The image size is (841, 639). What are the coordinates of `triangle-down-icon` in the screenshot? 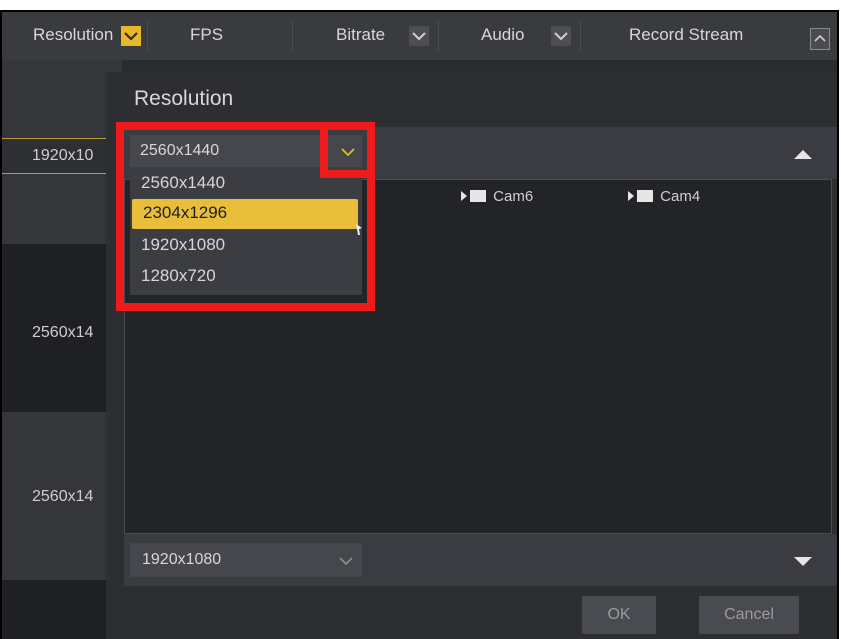 It's located at (803, 562).